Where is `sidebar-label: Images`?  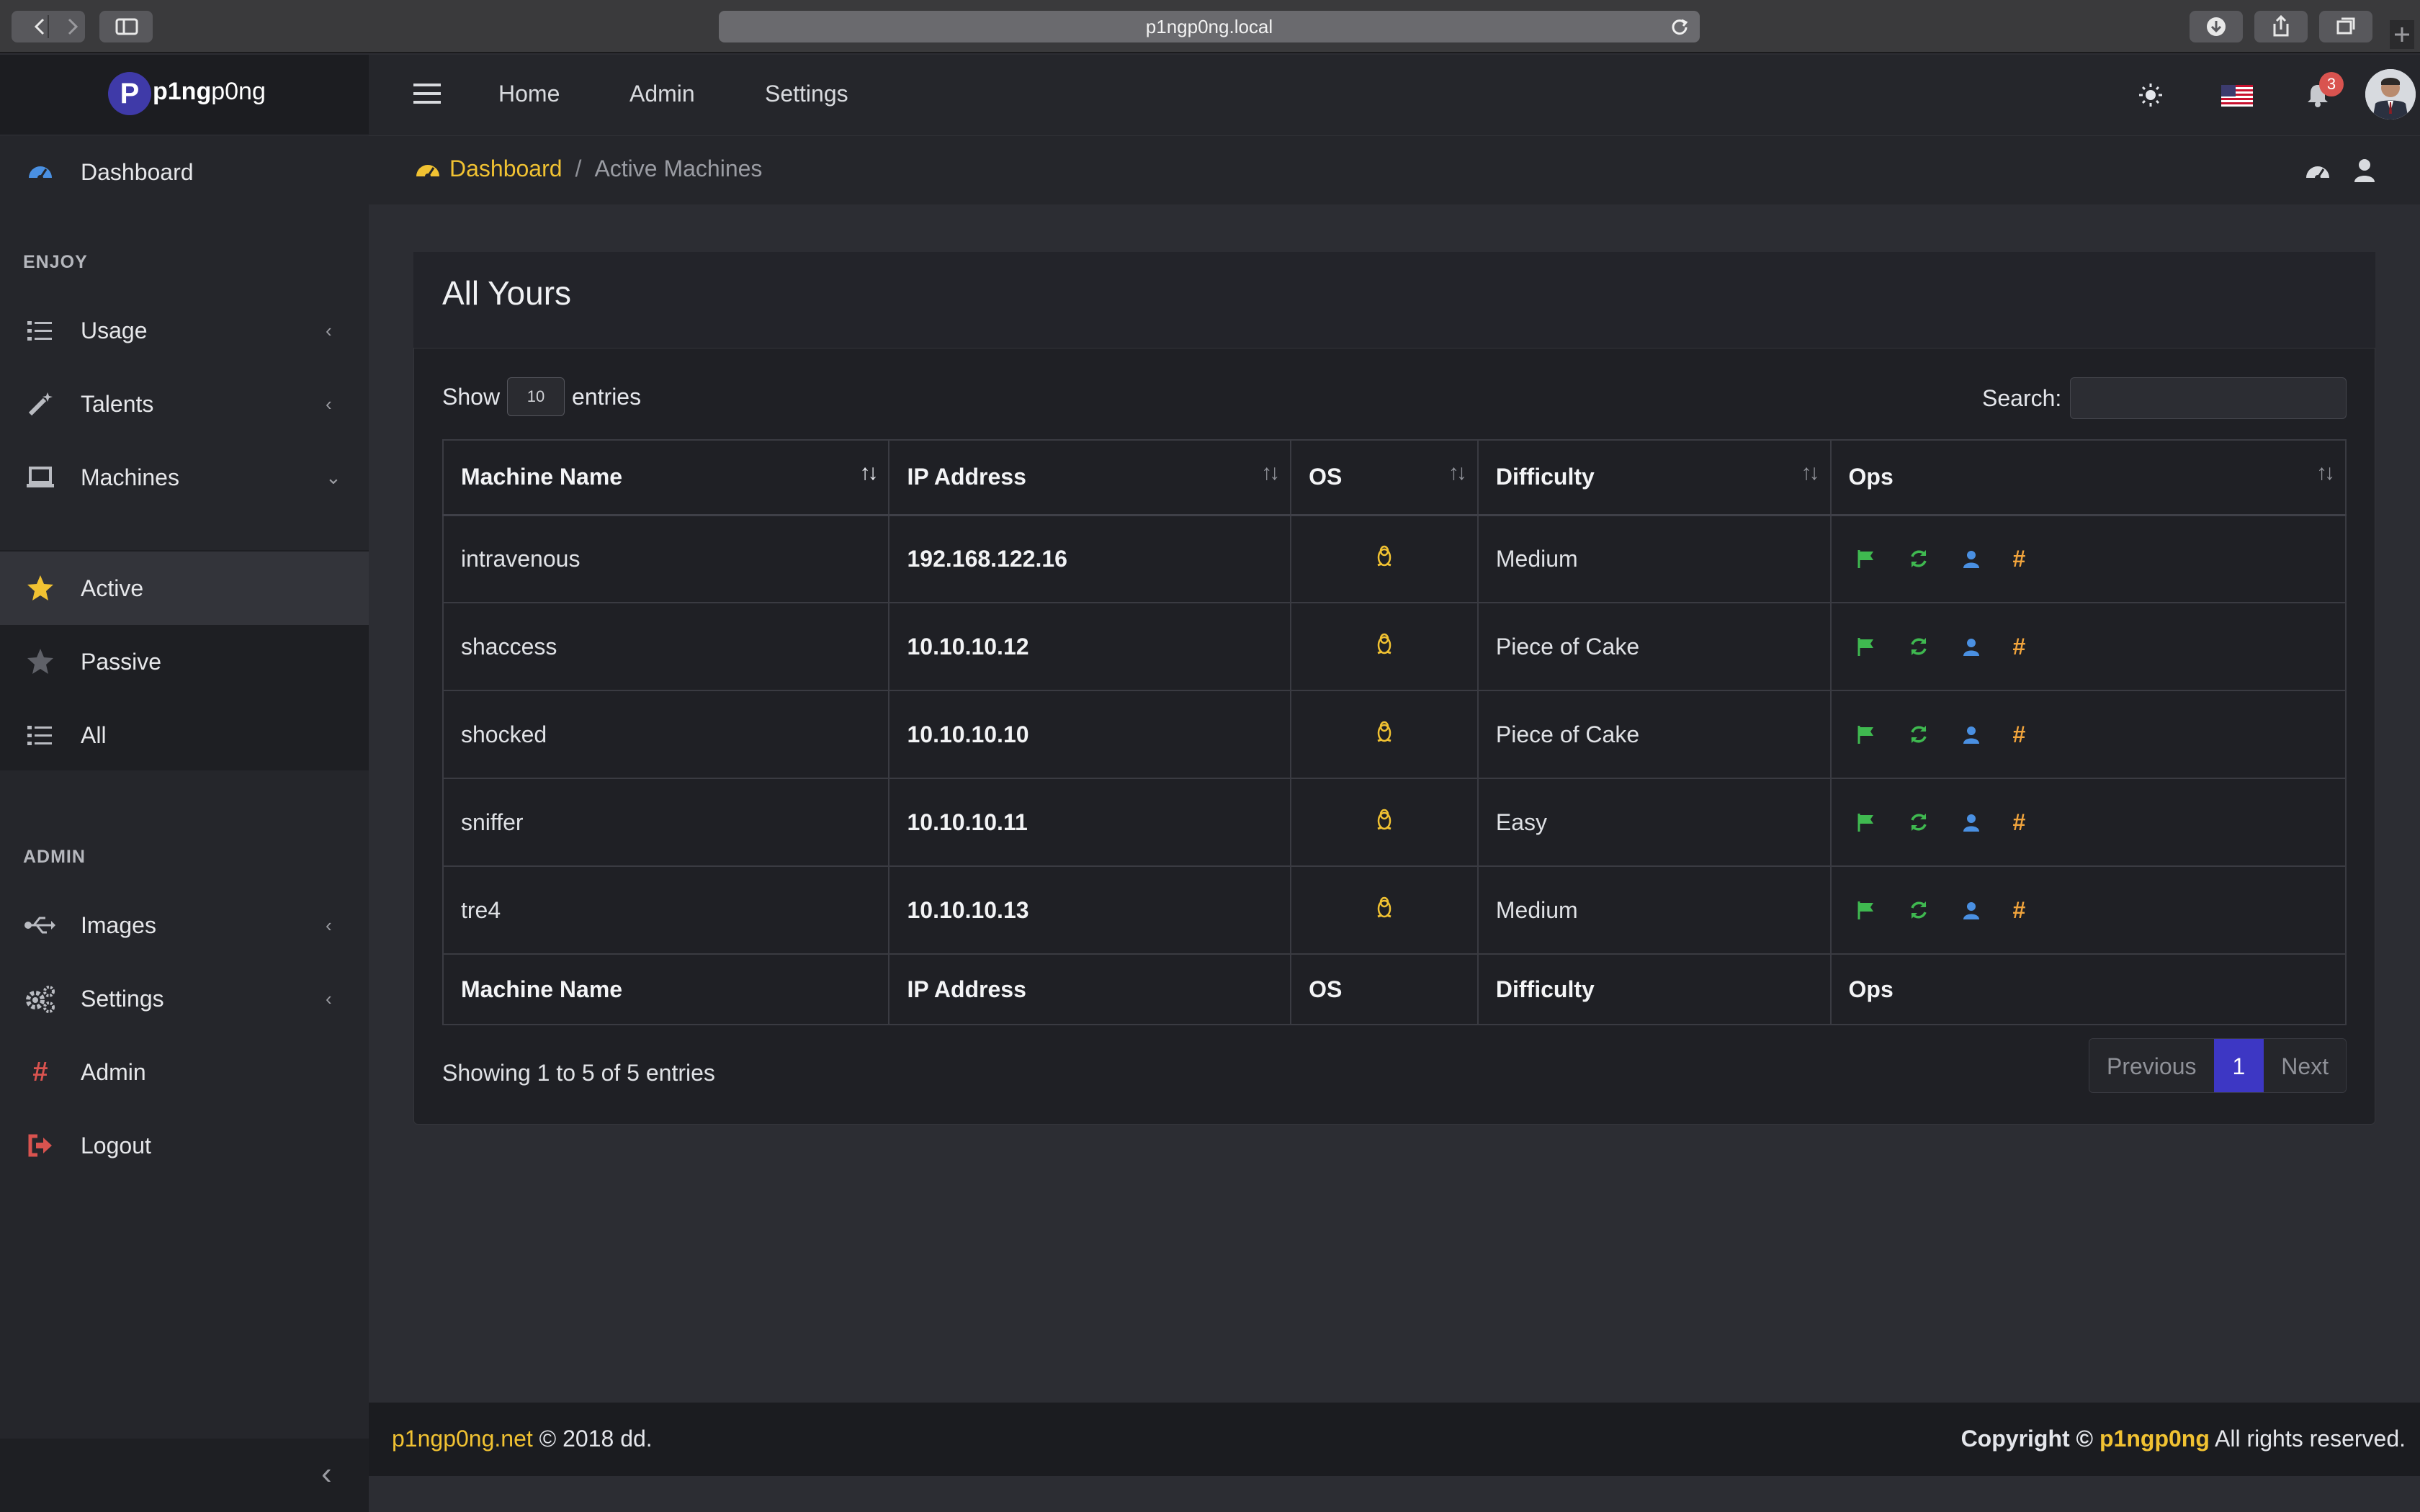 sidebar-label: Images is located at coordinates (119, 925).